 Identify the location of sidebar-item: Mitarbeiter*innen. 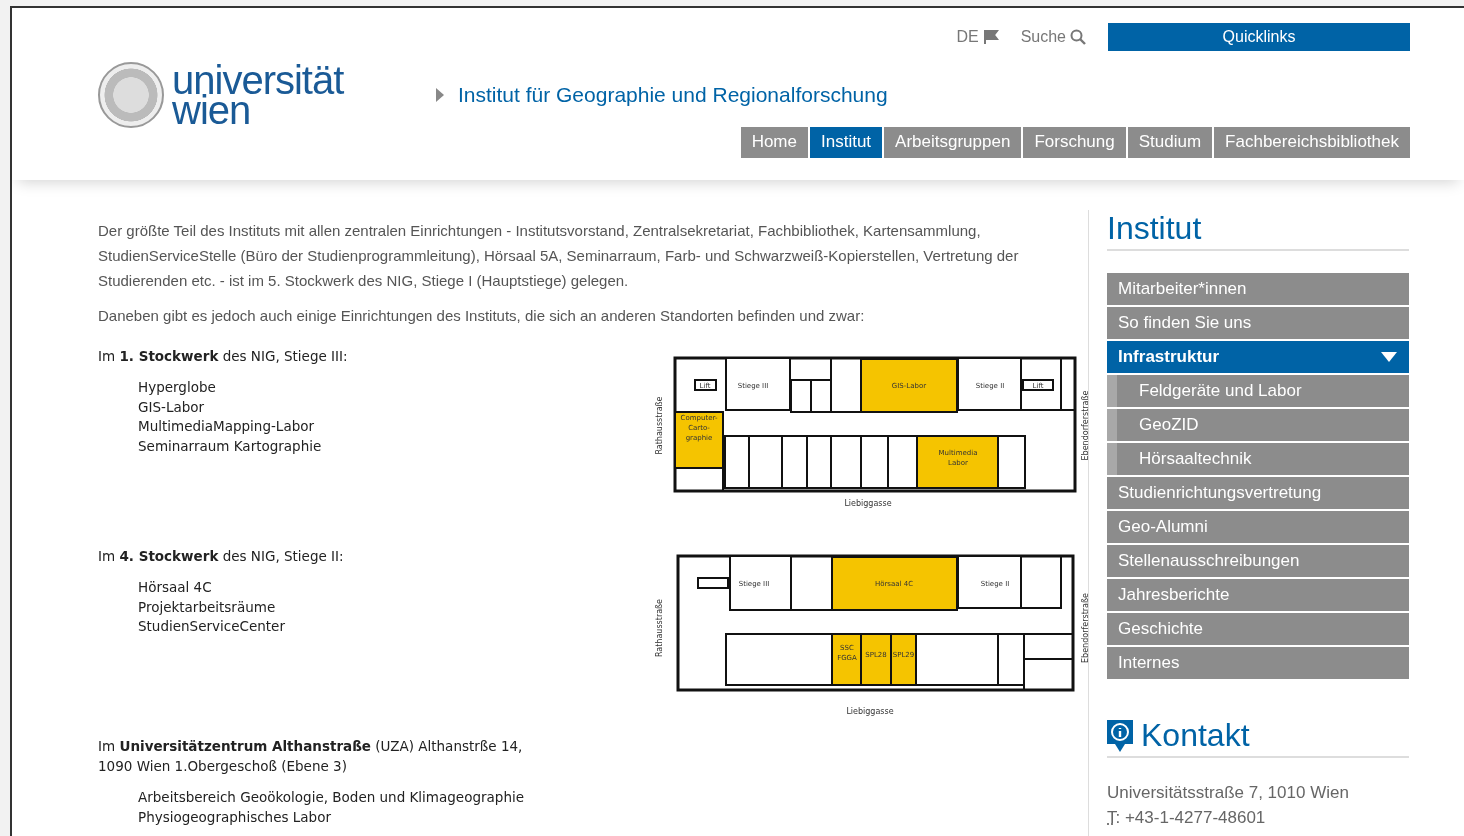
(1258, 289).